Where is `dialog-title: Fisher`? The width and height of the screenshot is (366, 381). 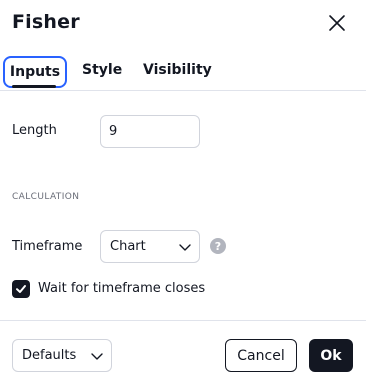 dialog-title: Fisher is located at coordinates (46, 22).